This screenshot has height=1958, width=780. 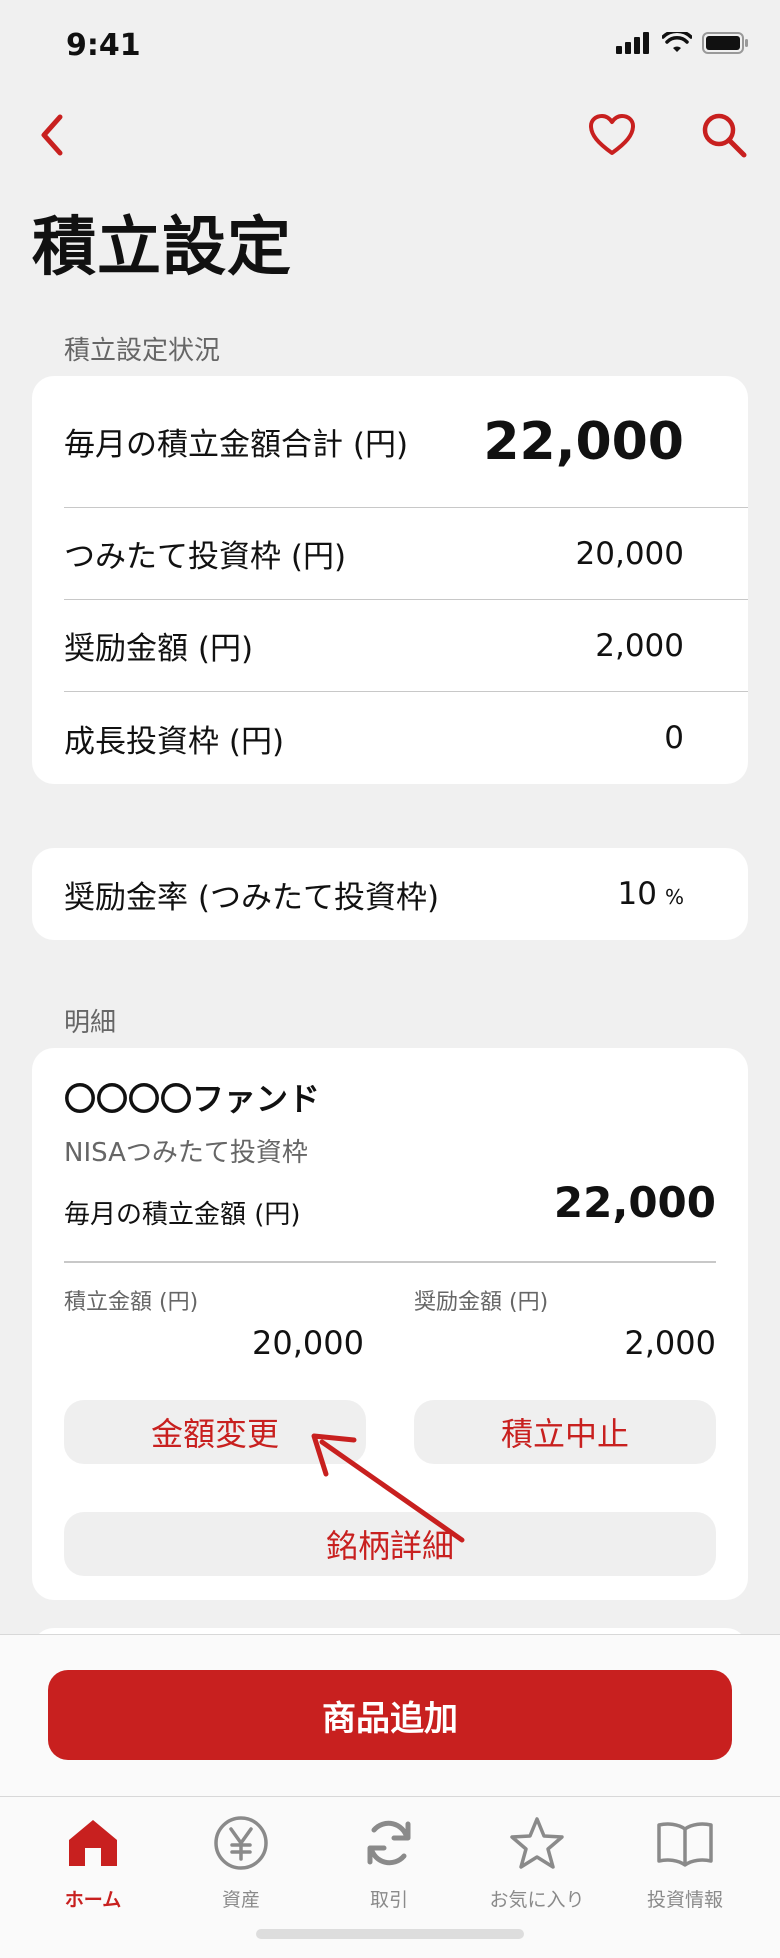 What do you see at coordinates (390, 45) in the screenshot?
I see `status-bar: 9:41` at bounding box center [390, 45].